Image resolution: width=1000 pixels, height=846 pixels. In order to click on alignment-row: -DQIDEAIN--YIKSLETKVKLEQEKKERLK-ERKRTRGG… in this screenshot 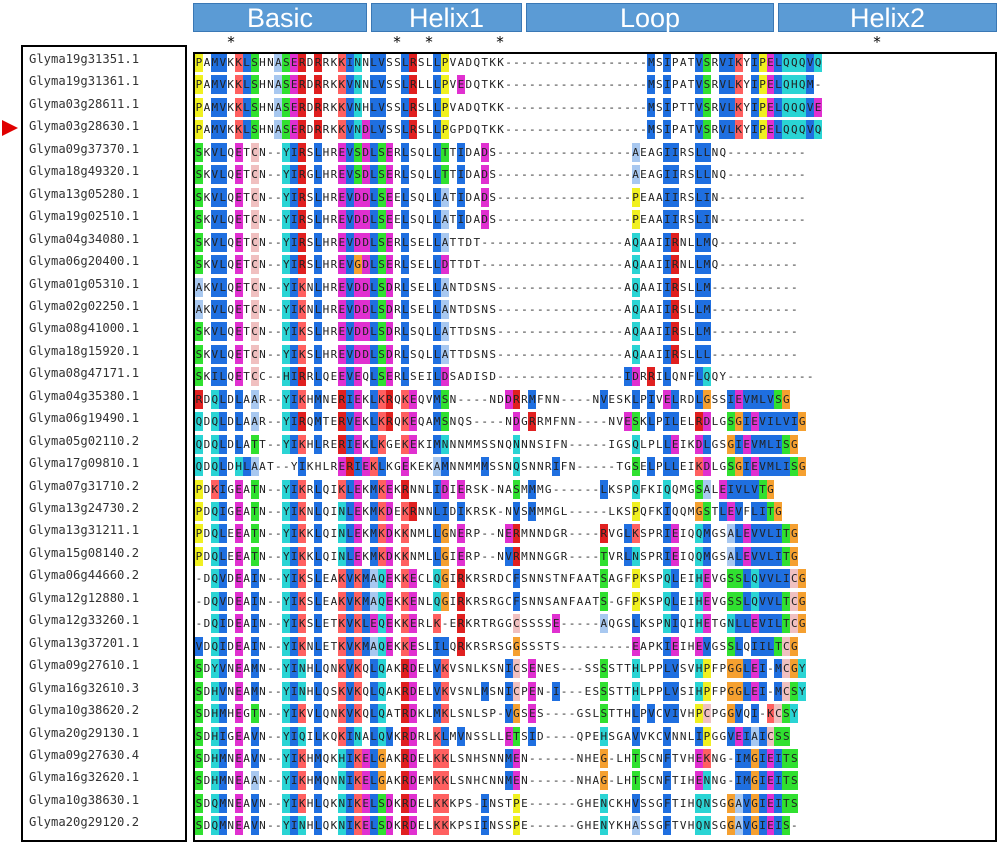, I will do `click(501, 624)`.